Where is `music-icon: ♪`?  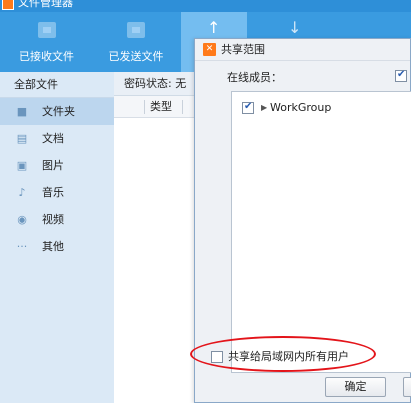
music-icon: ♪ is located at coordinates (22, 192).